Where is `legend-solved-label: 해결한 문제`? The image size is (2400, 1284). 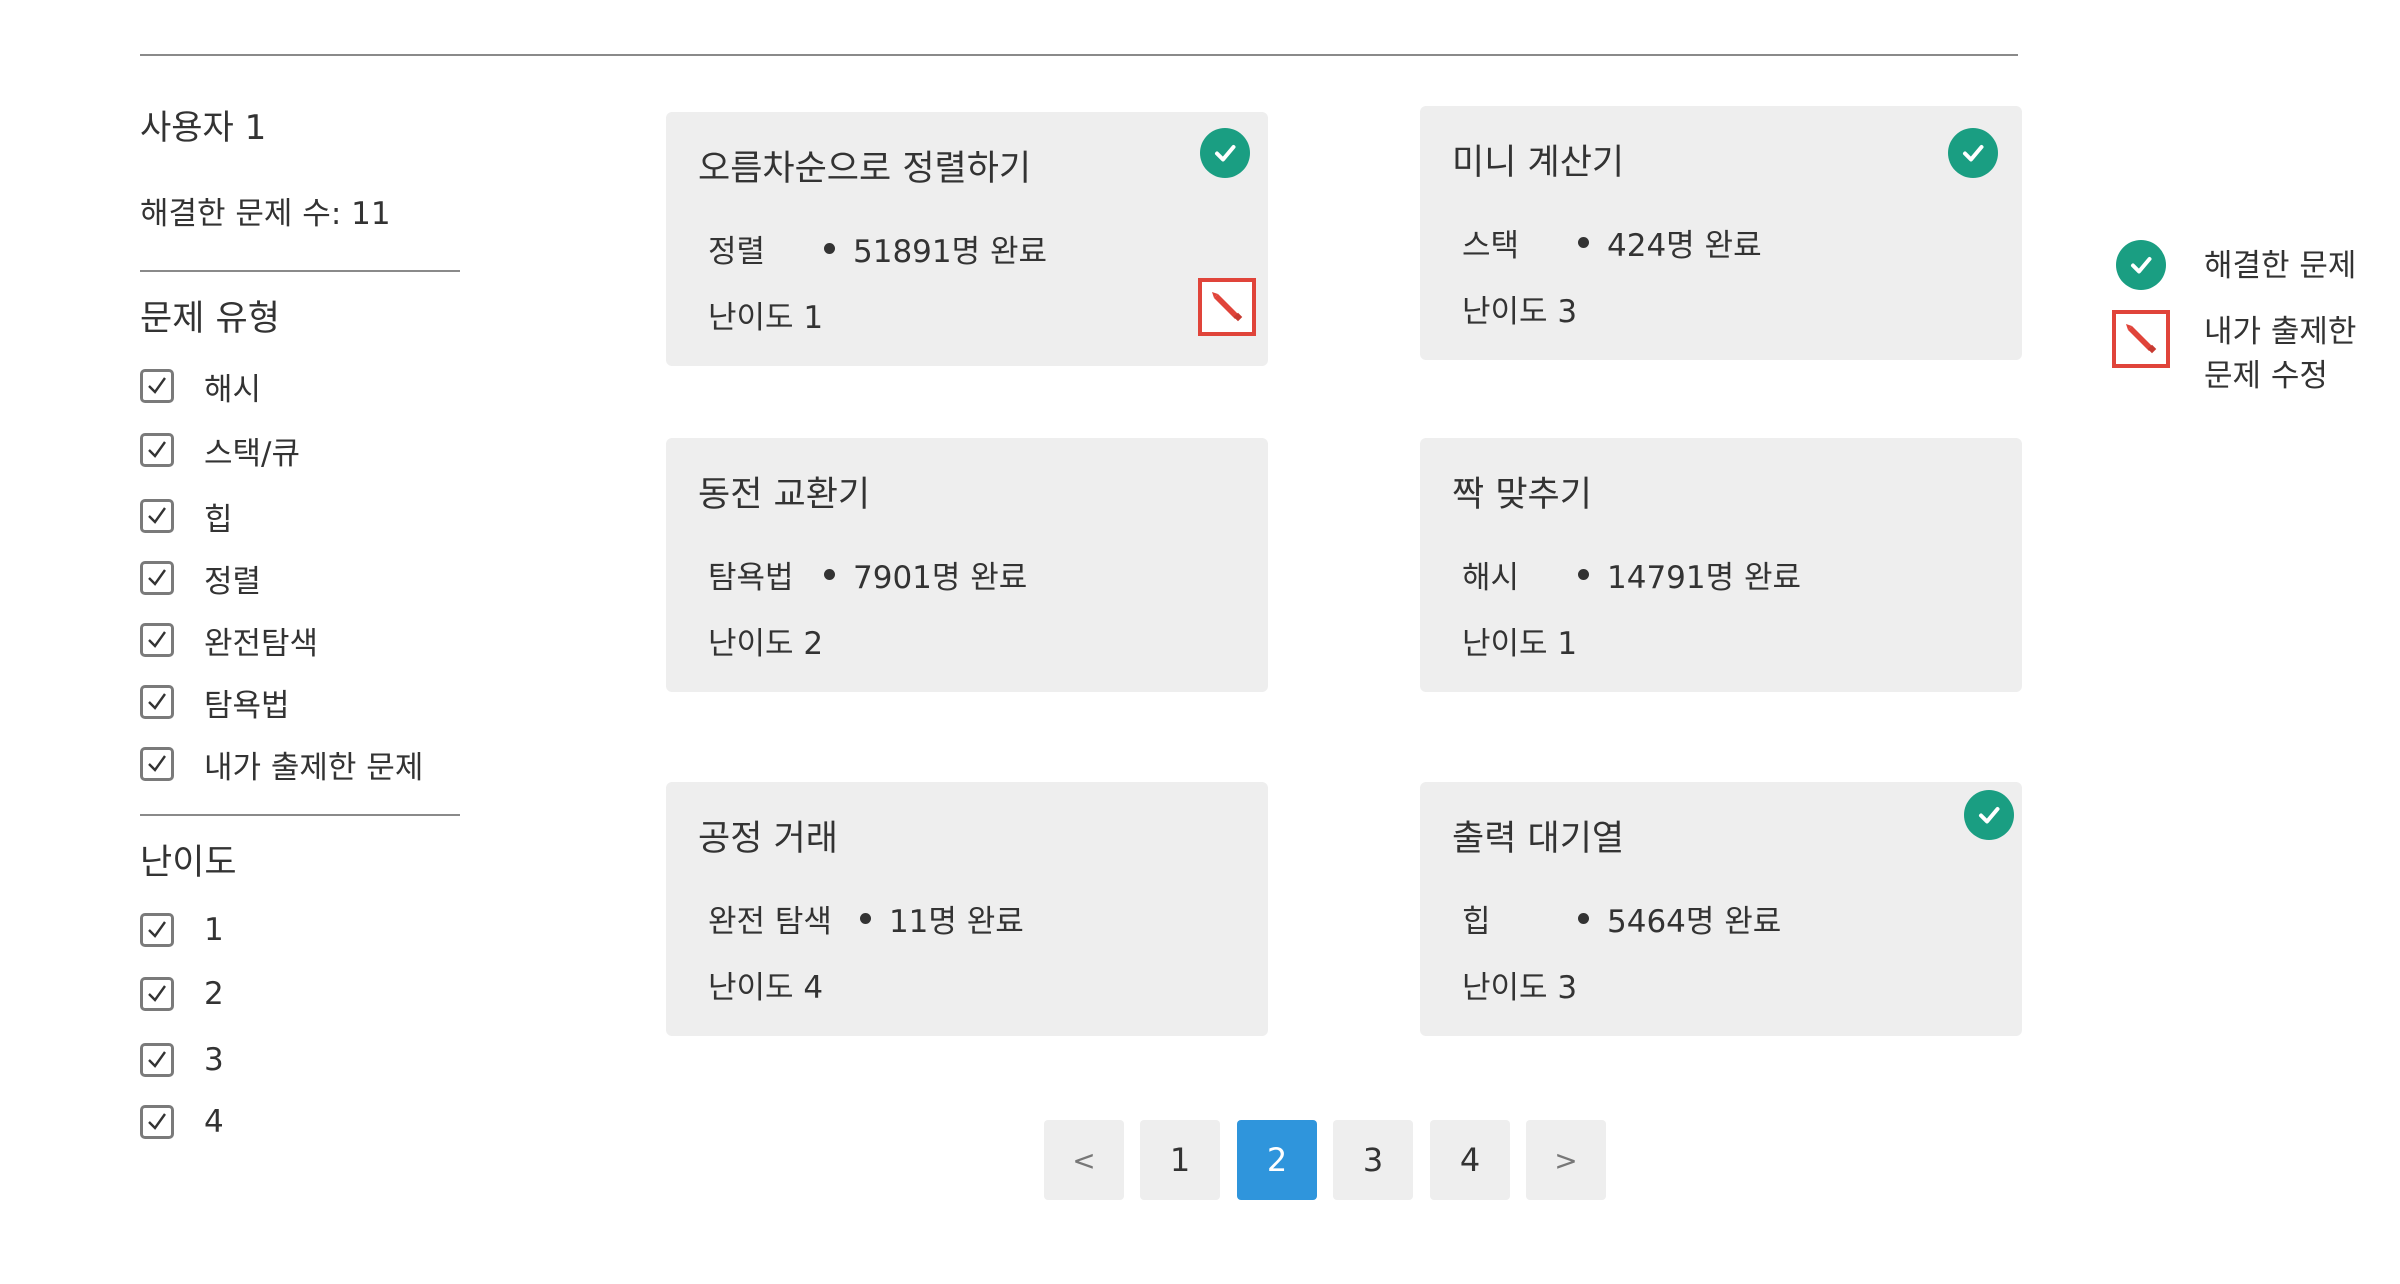 legend-solved-label: 해결한 문제 is located at coordinates (2280, 266).